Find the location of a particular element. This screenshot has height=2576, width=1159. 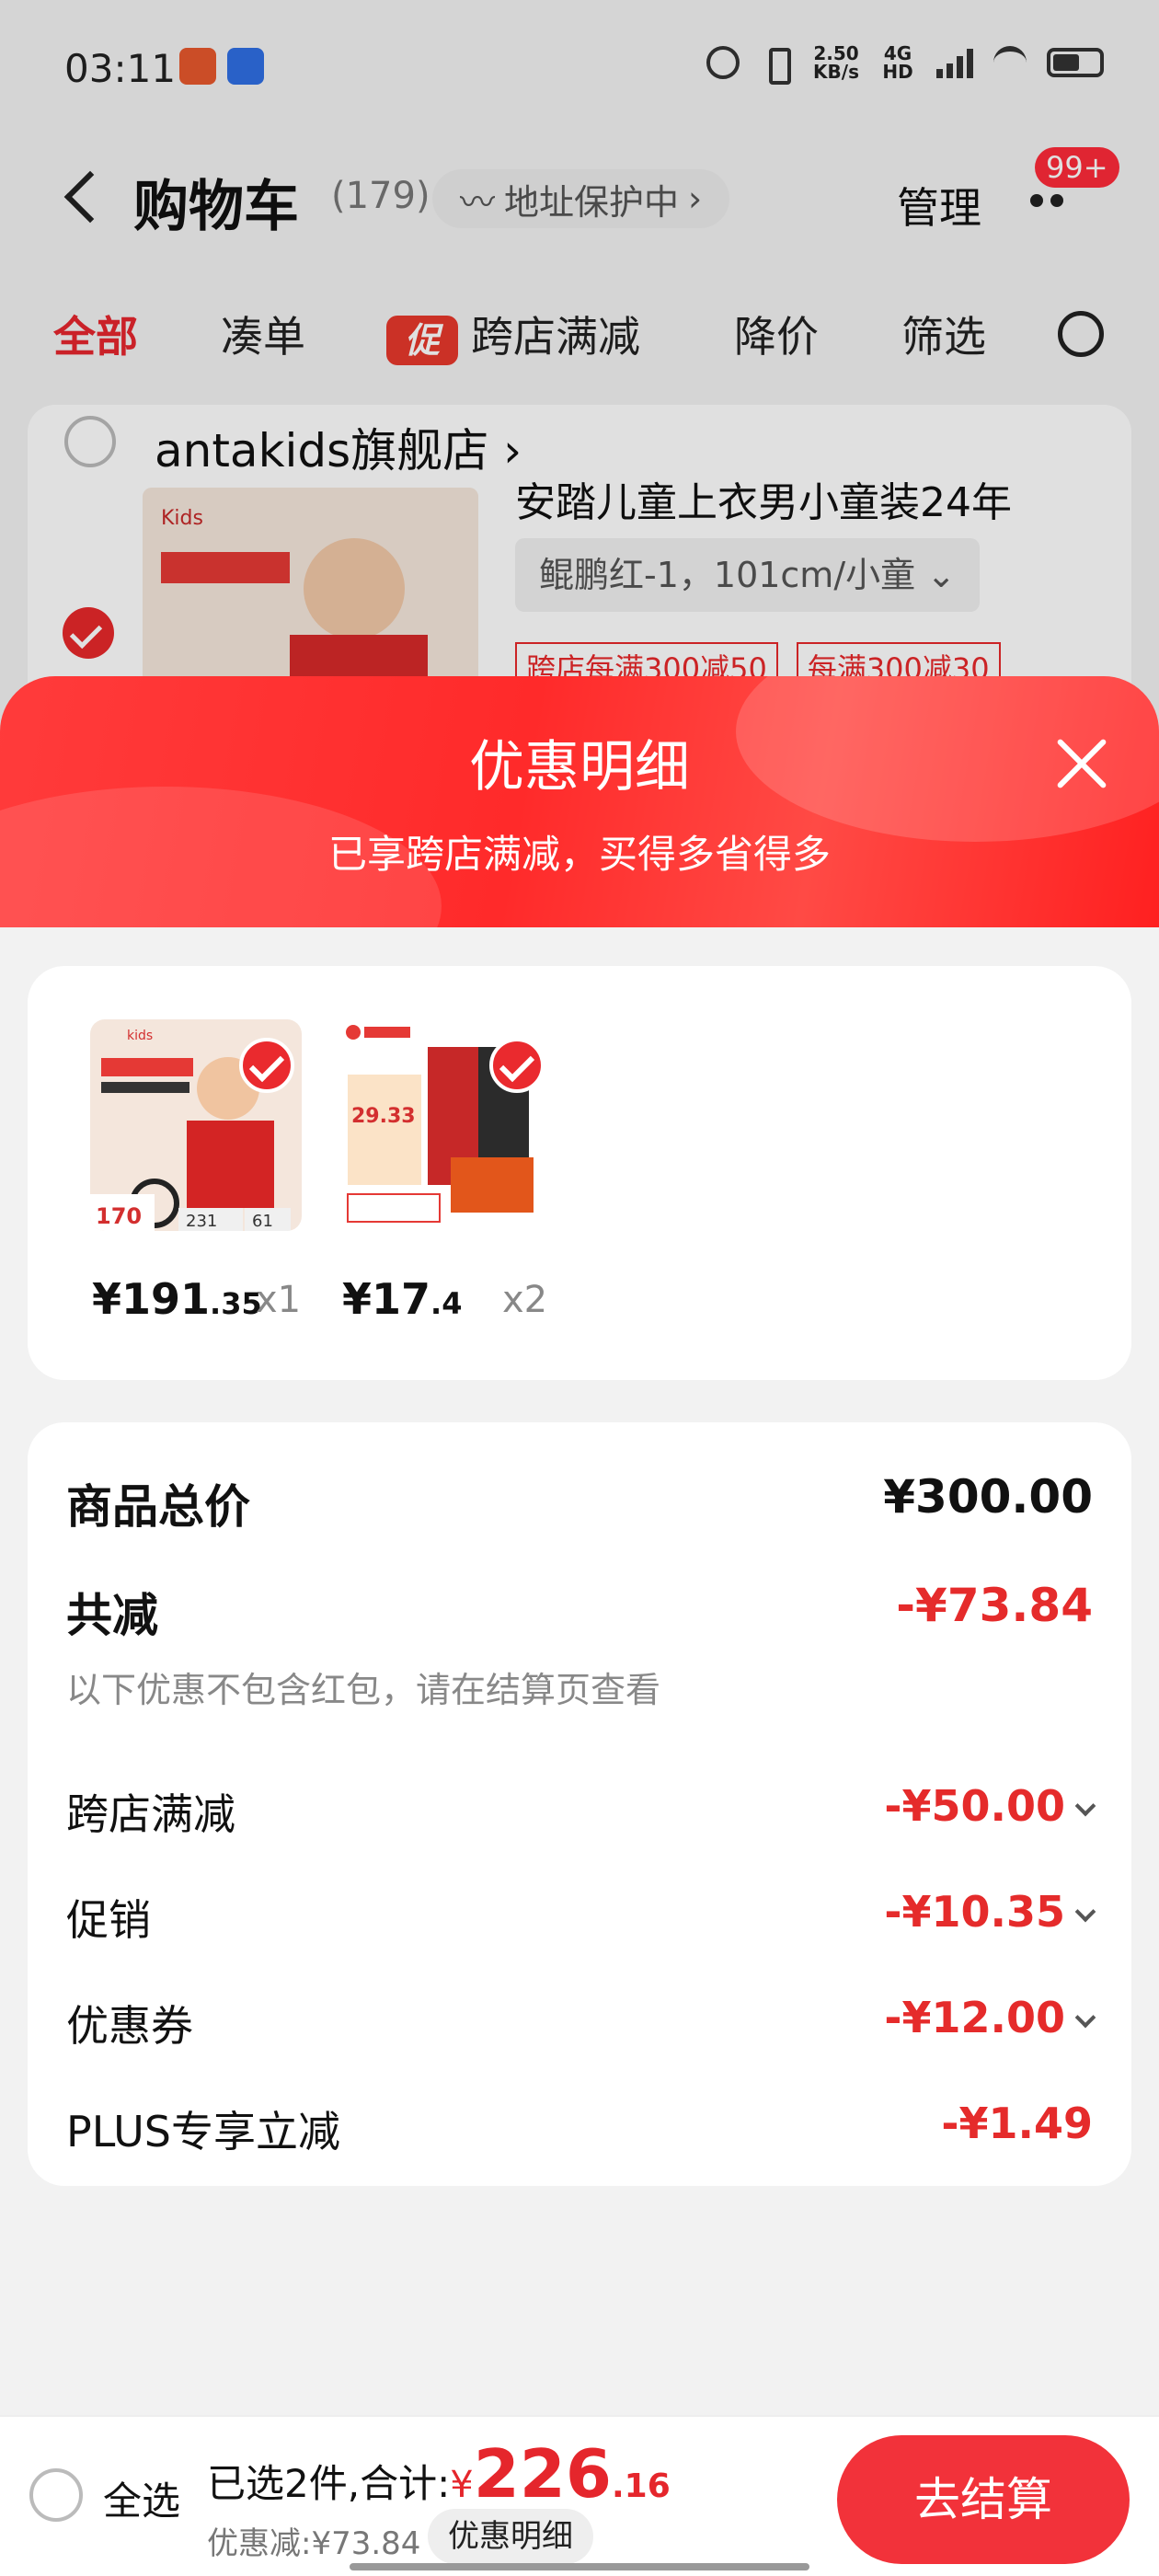

checkout-button: 去结算 is located at coordinates (983, 2499).